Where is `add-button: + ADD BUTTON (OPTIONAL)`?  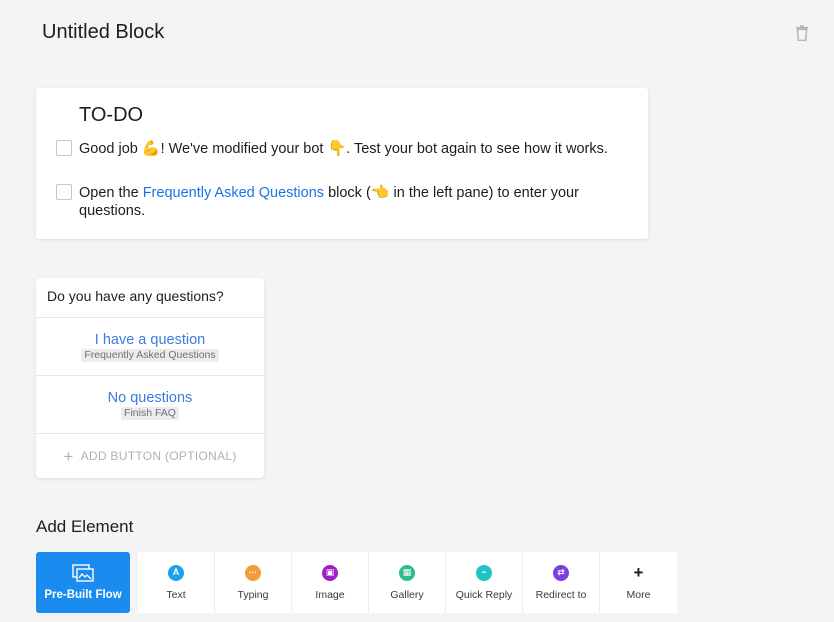
add-button: + ADD BUTTON (OPTIONAL) is located at coordinates (150, 456).